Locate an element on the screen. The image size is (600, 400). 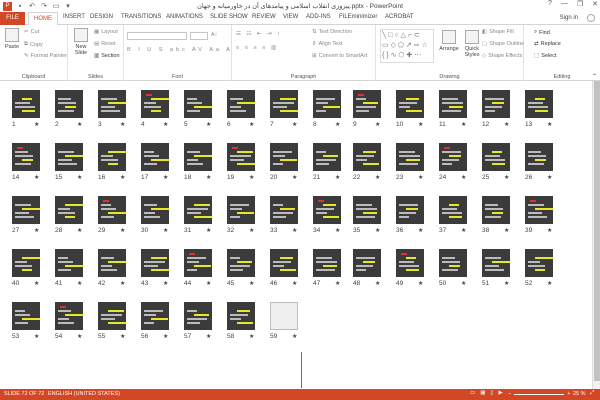
copy-button: ⧉ Copy is located at coordinates (33, 44).